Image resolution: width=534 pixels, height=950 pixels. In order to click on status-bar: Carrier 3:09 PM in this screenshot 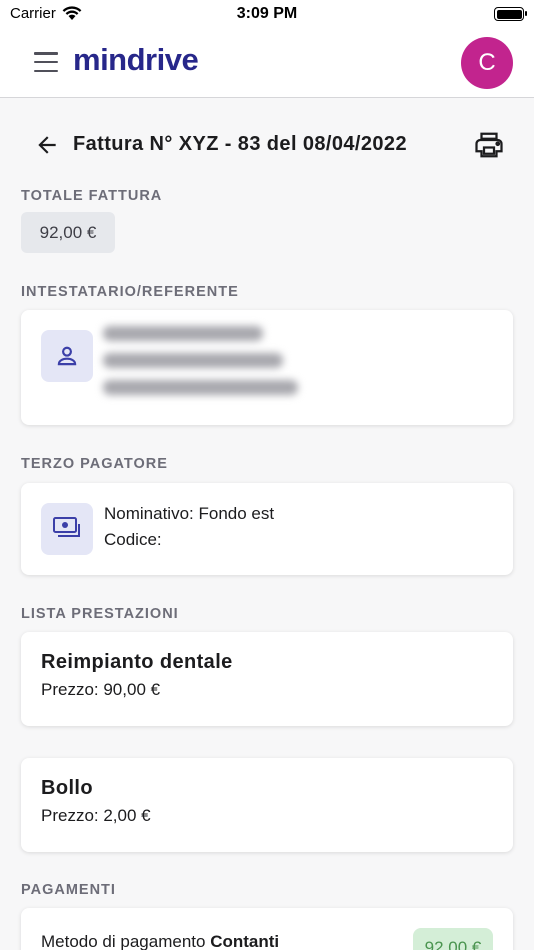, I will do `click(267, 15)`.